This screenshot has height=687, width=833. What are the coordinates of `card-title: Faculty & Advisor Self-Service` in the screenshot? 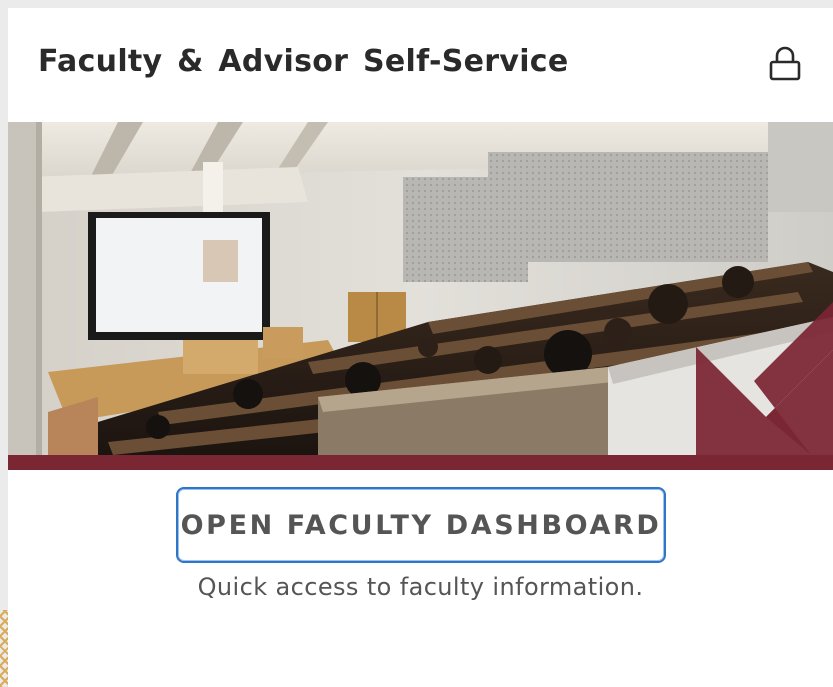 It's located at (303, 61).